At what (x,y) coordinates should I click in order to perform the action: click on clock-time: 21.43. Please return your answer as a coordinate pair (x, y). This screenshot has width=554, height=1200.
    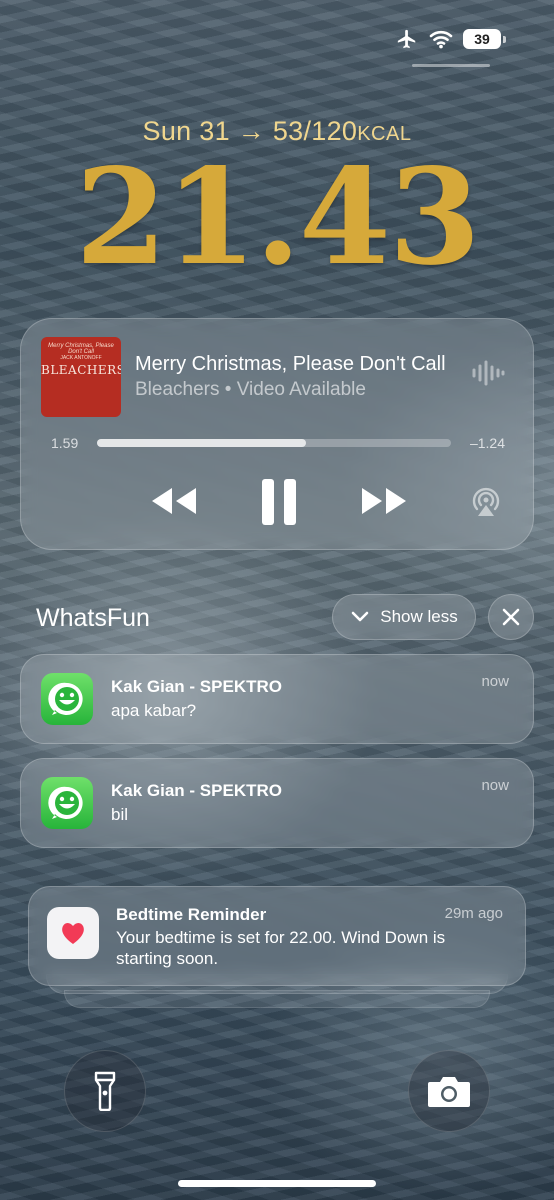
    Looking at the image, I should click on (277, 217).